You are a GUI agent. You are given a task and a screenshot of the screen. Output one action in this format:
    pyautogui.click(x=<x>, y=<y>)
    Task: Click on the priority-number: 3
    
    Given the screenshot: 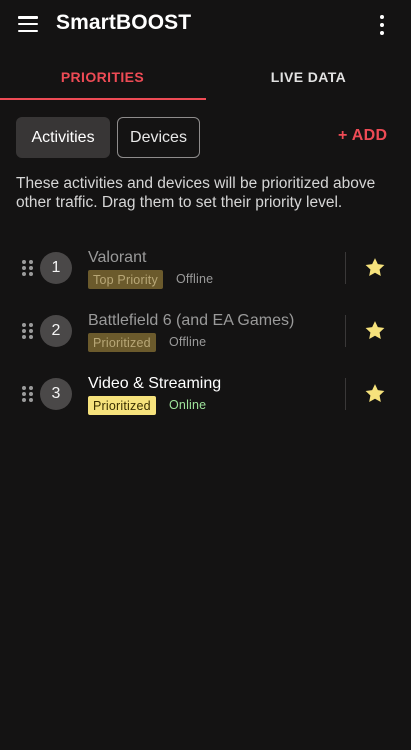 What is the action you would take?
    pyautogui.click(x=56, y=394)
    